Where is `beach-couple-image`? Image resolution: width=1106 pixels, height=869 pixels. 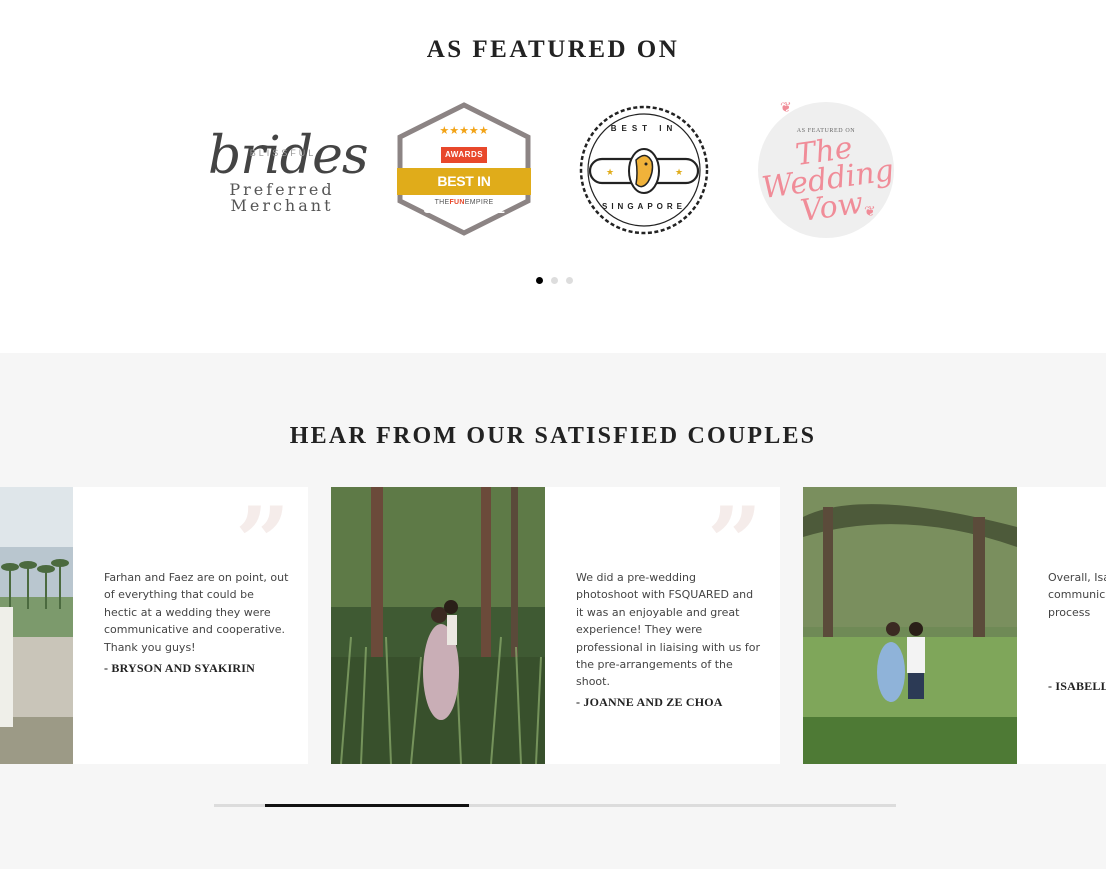
beach-couple-image is located at coordinates (36, 625).